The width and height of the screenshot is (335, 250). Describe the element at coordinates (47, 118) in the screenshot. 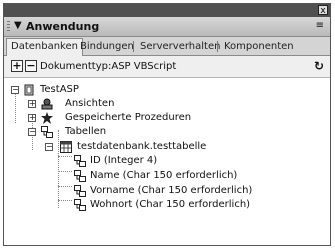

I see `stored-procedure-icon` at that location.